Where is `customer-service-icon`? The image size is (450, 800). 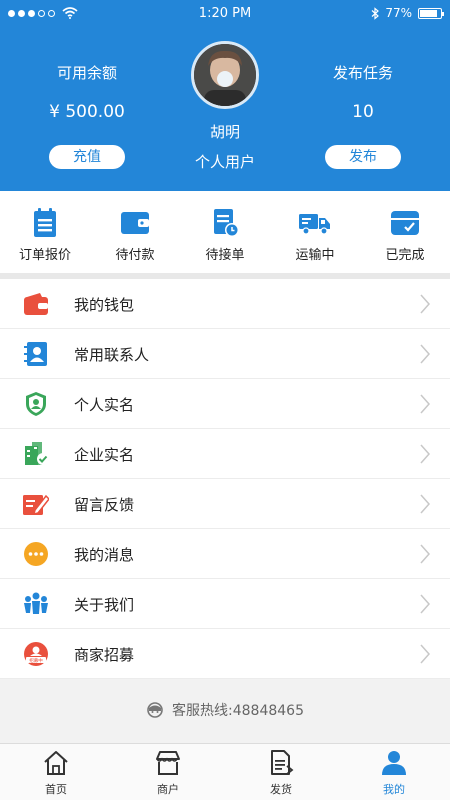
customer-service-icon is located at coordinates (155, 710).